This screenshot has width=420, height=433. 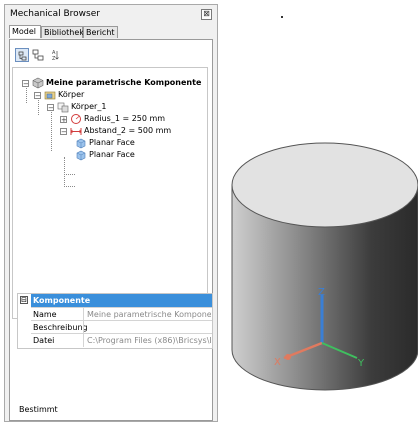 I want to click on x-axis-tip, so click(x=288, y=357).